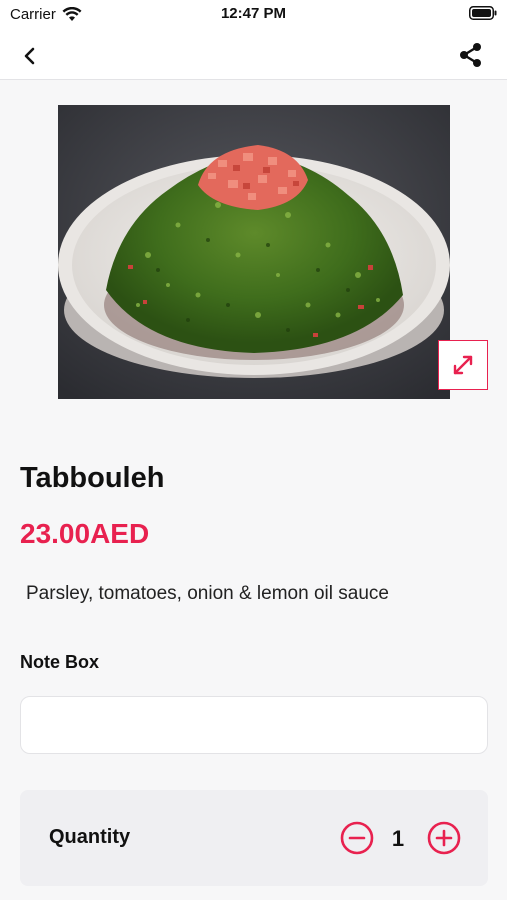 The image size is (507, 900). I want to click on increase-quantity-button, so click(444, 838).